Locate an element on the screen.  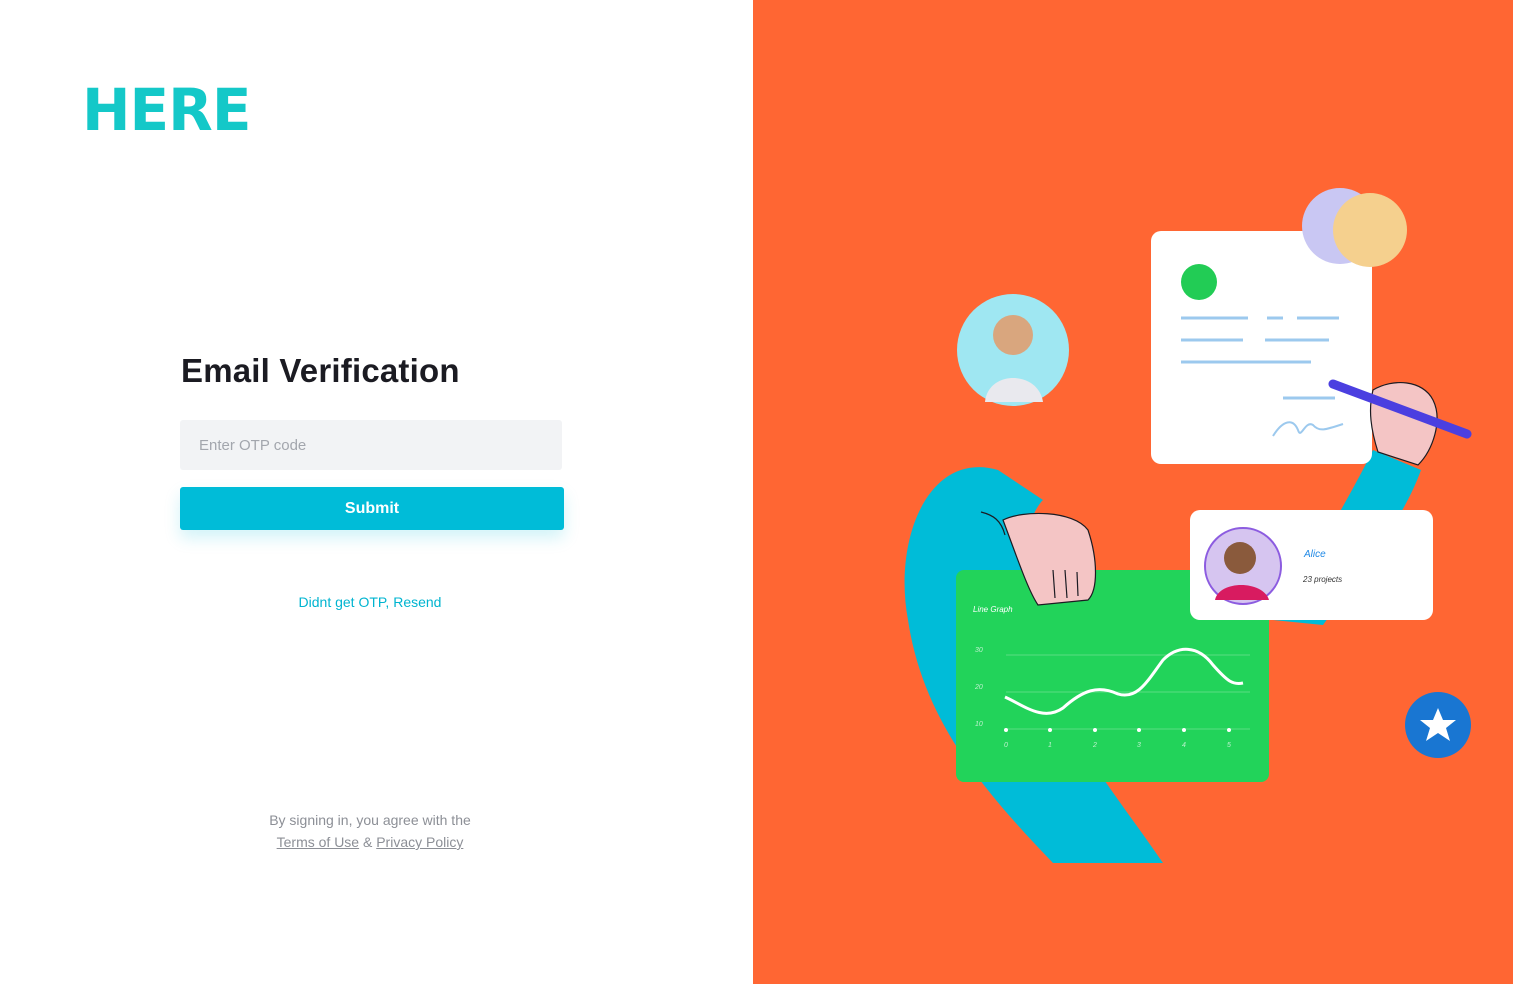
terms-of-use-link: Terms of Use is located at coordinates (318, 842).